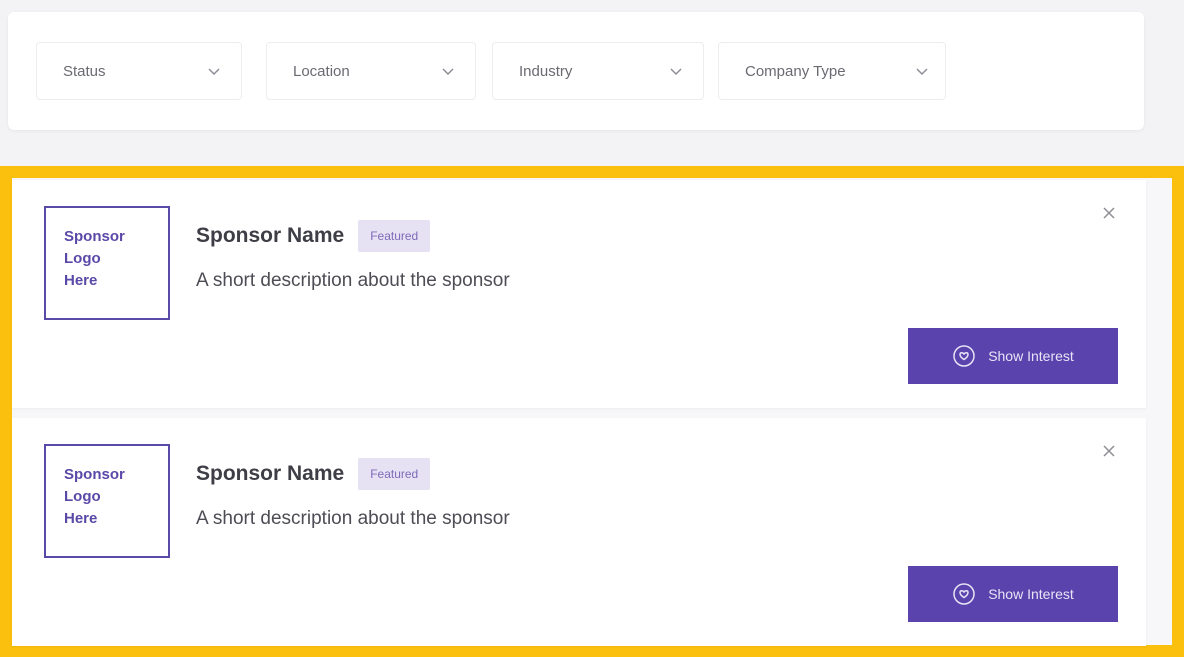  I want to click on company-type-filter-dropdown: Company Type, so click(832, 71).